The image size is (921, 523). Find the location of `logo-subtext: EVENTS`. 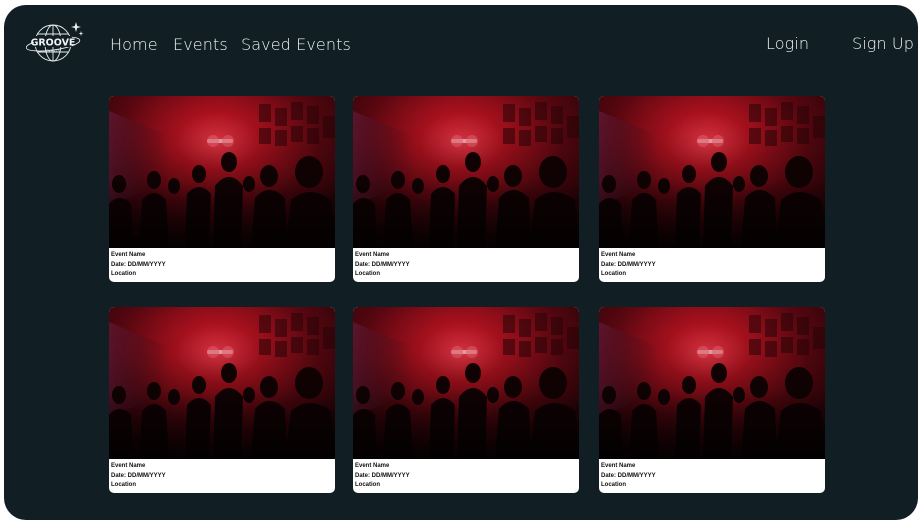

logo-subtext: EVENTS is located at coordinates (53, 51).